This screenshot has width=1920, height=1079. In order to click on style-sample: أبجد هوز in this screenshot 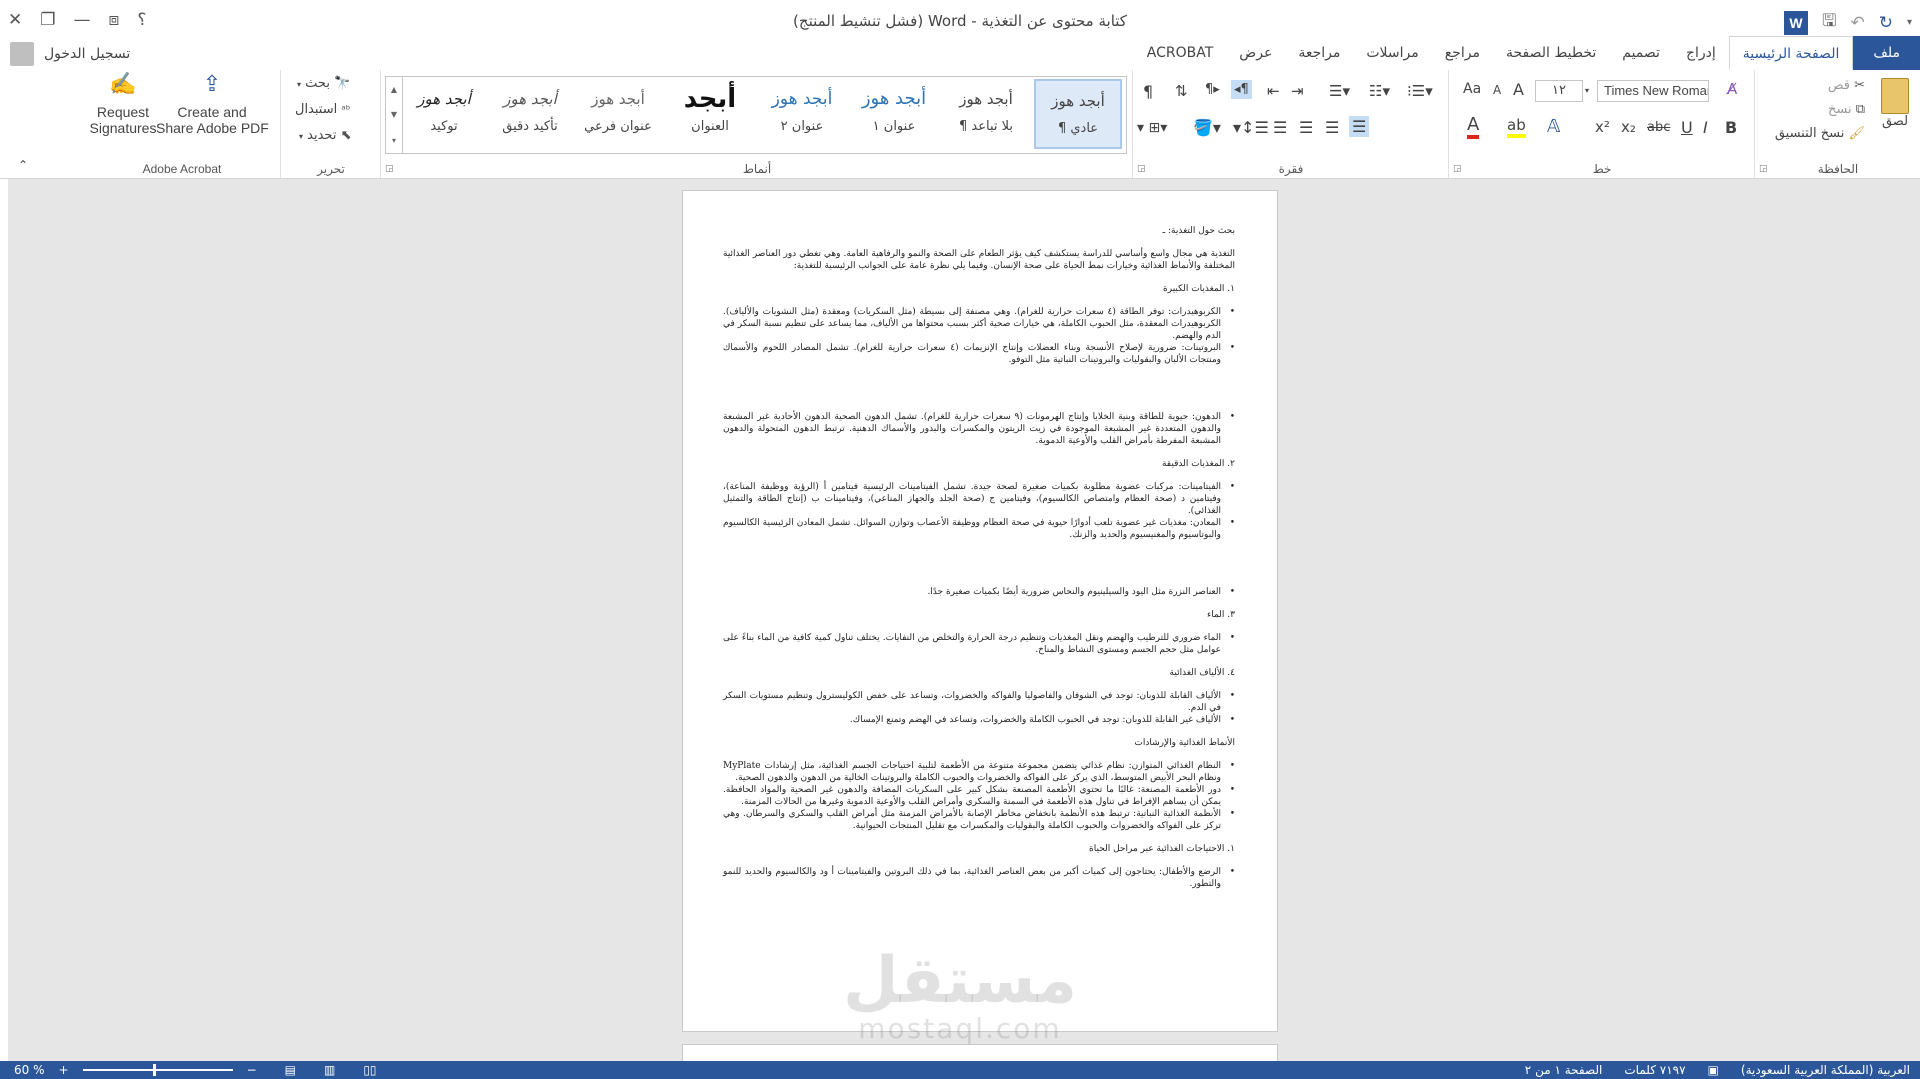, I will do `click(894, 98)`.